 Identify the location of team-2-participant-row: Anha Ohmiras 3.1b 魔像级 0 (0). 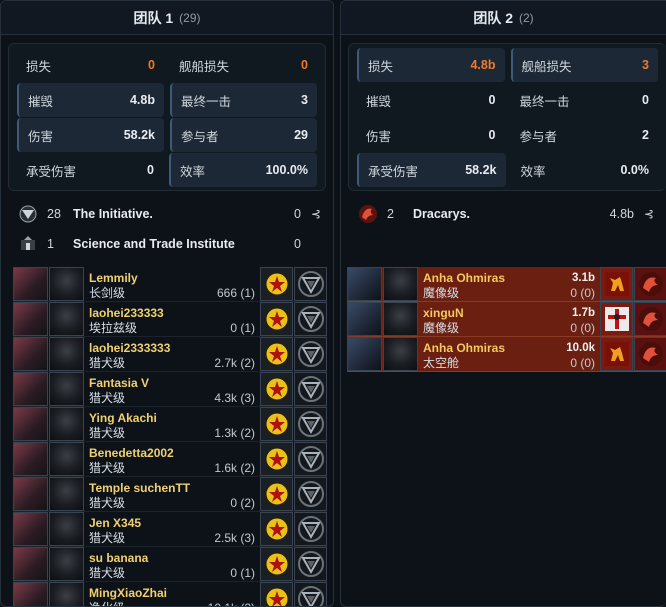
(506, 284).